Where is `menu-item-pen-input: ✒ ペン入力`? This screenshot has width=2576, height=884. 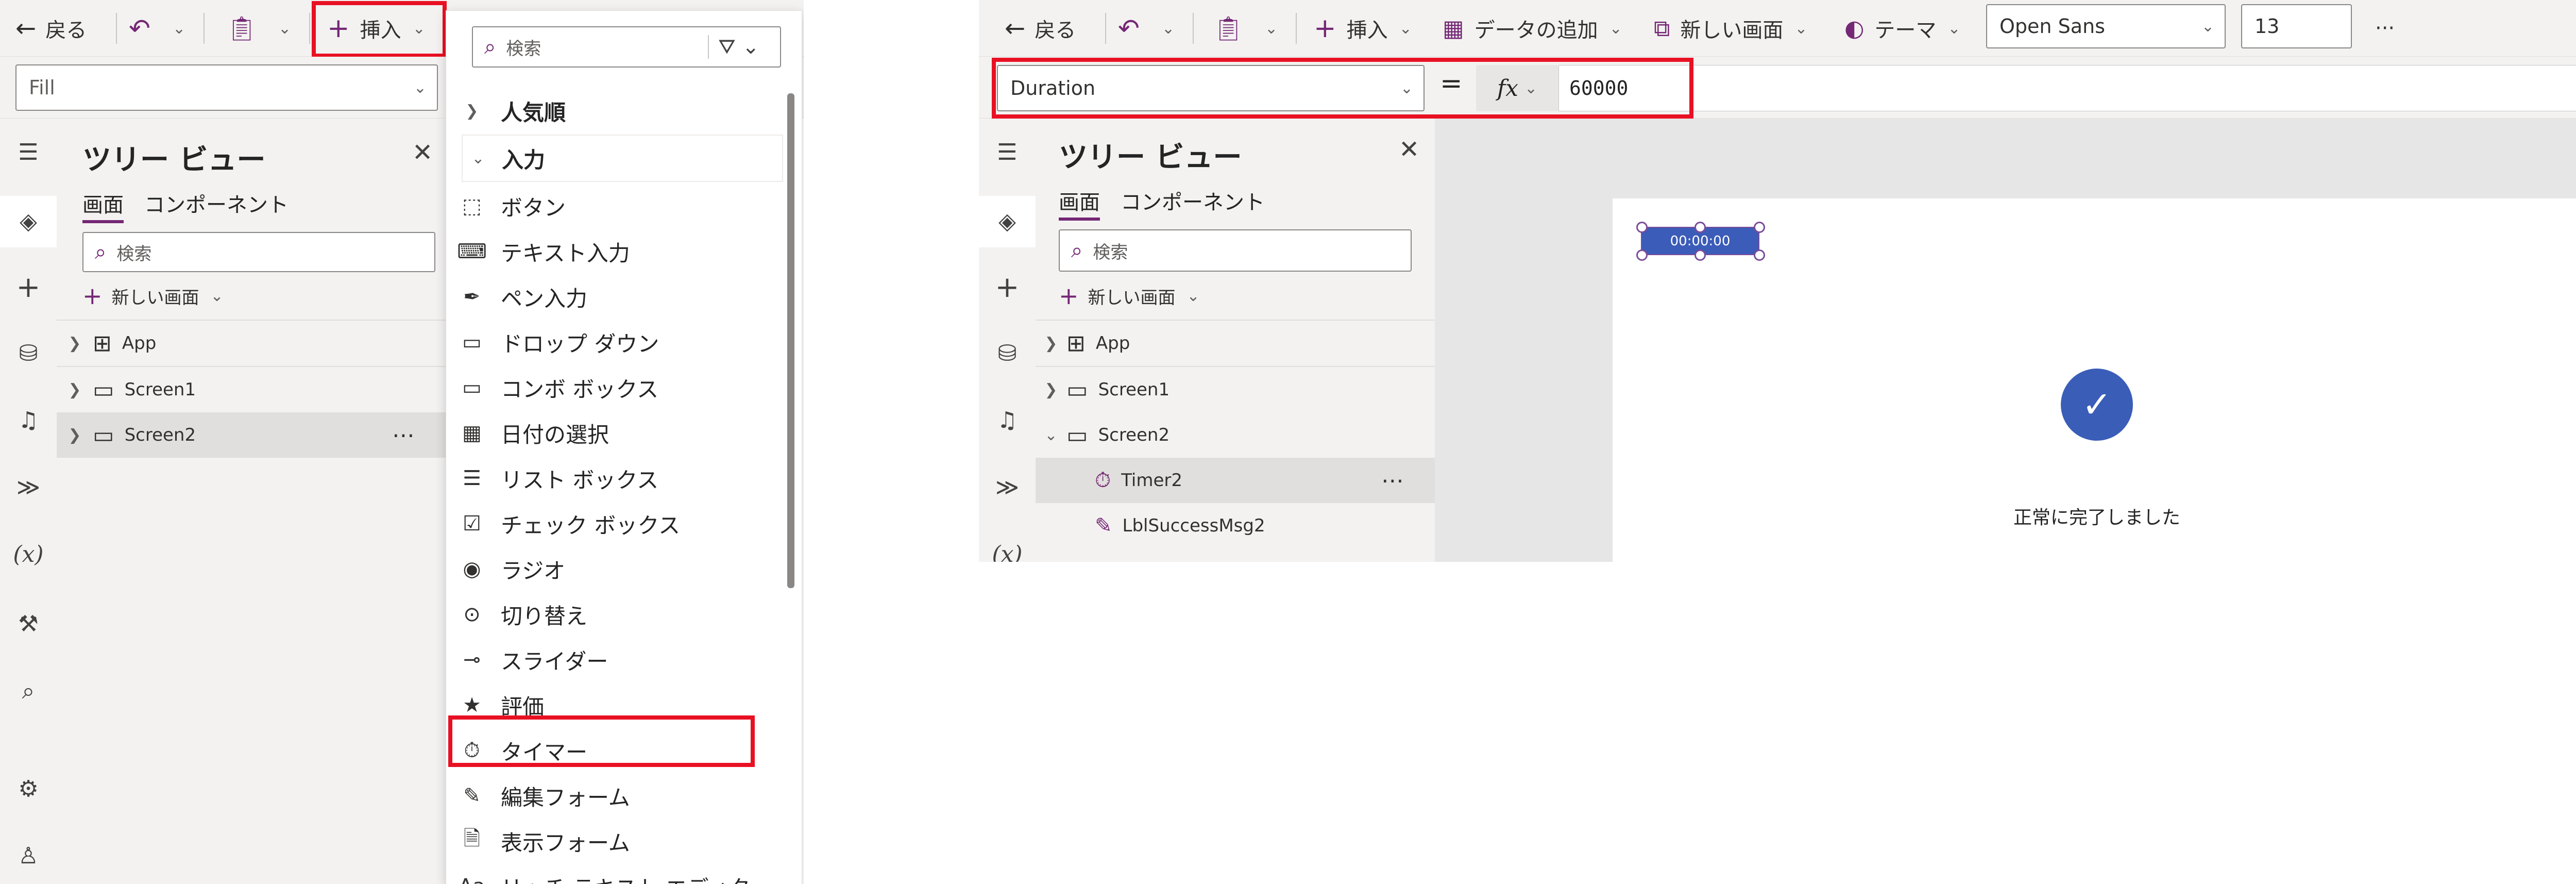
menu-item-pen-input: ✒ ペン入力 is located at coordinates (611, 297).